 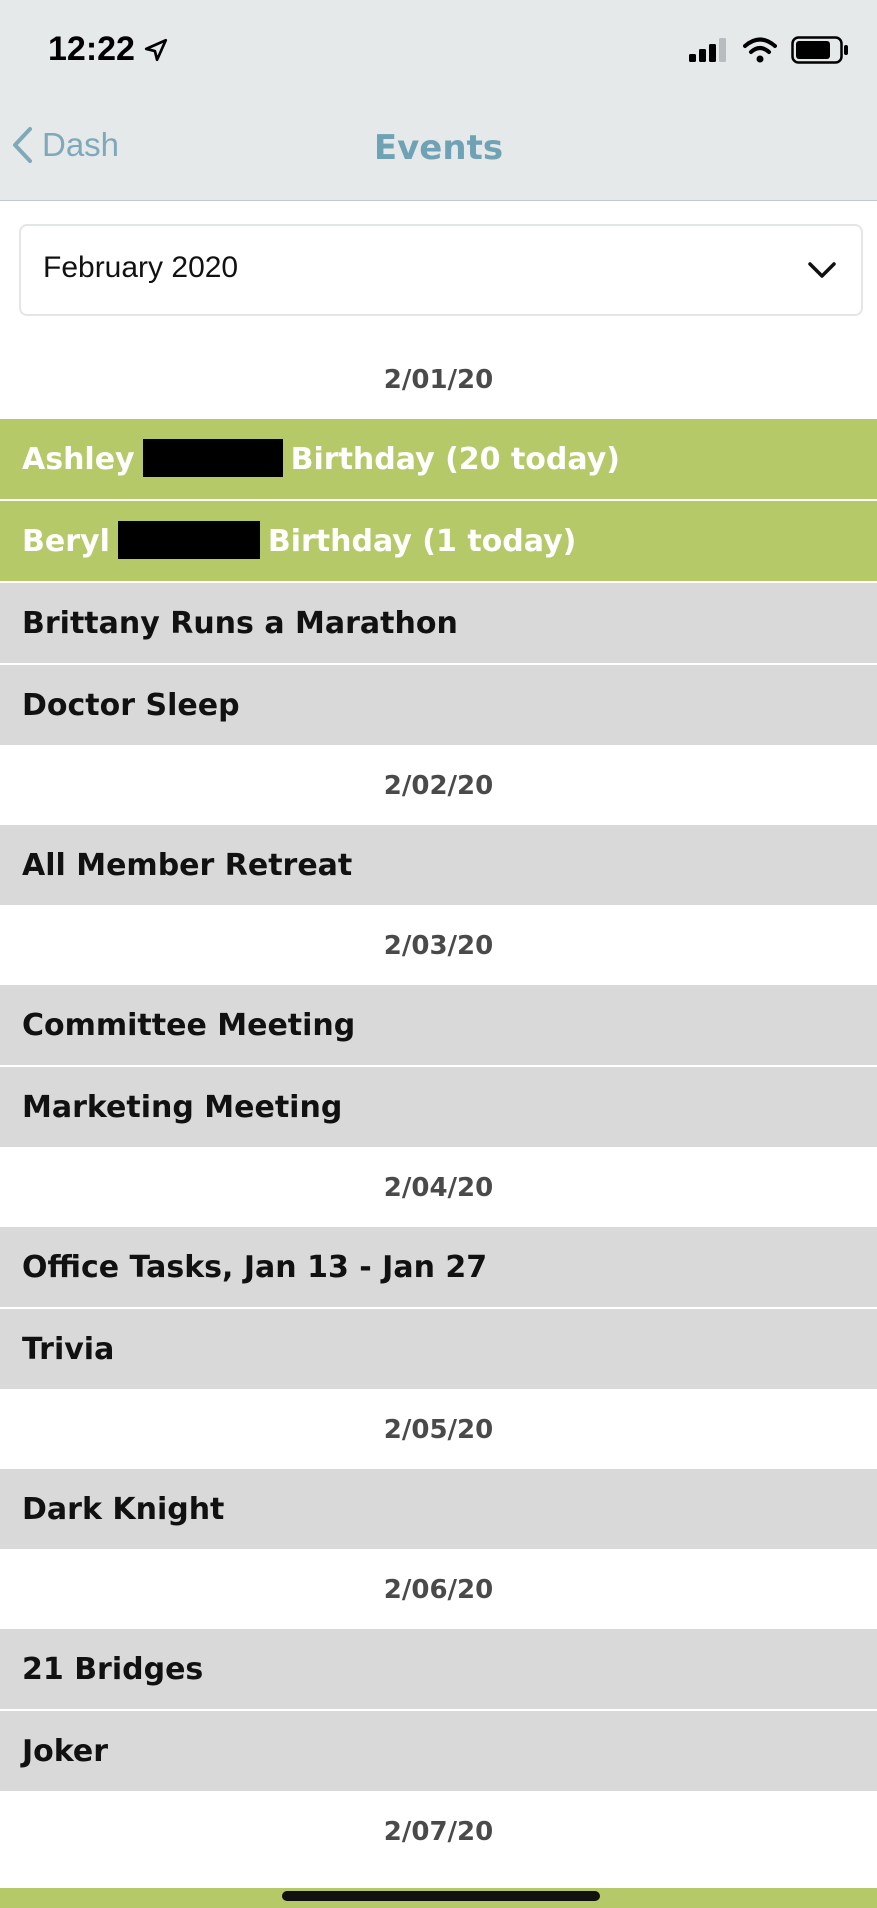 I want to click on event-name-rest: Birthday (1 today), so click(x=422, y=541).